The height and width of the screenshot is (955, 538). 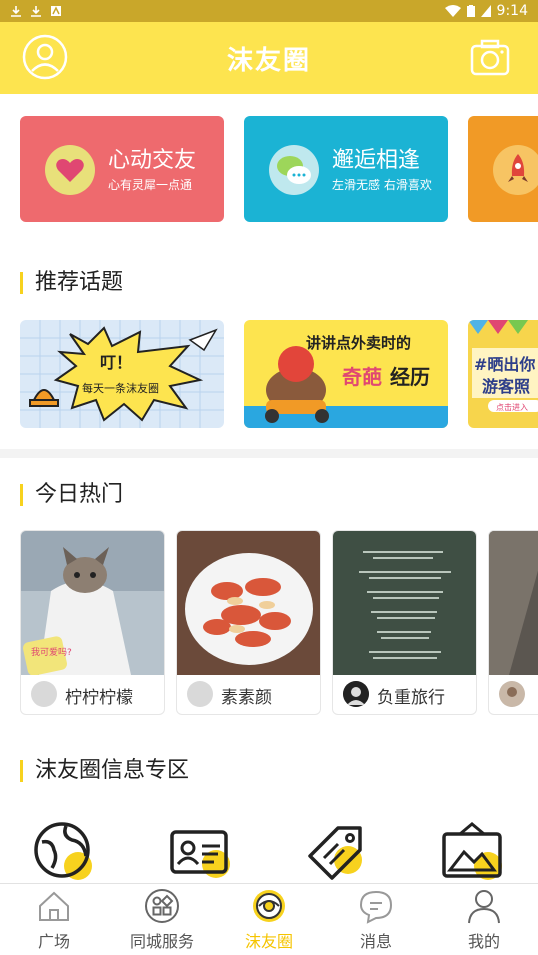 I want to click on topic-daily-illustration: 叮！ 每天一条沫友圈, so click(x=122, y=374).